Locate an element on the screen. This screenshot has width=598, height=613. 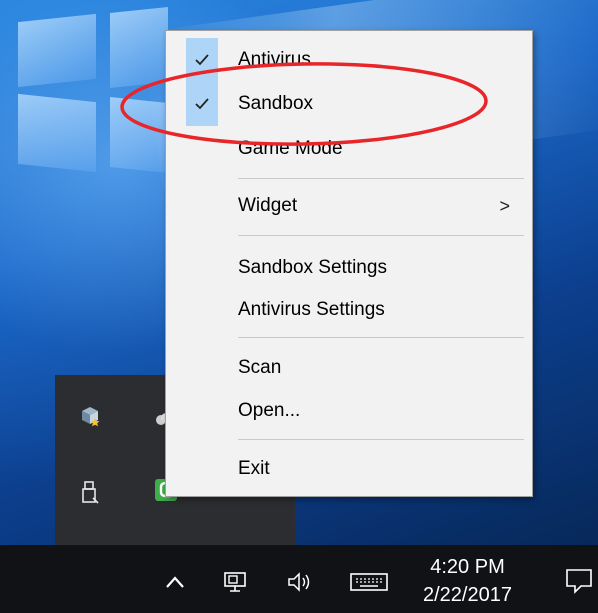
menu-item-sandbox: Sandbox is located at coordinates (349, 104).